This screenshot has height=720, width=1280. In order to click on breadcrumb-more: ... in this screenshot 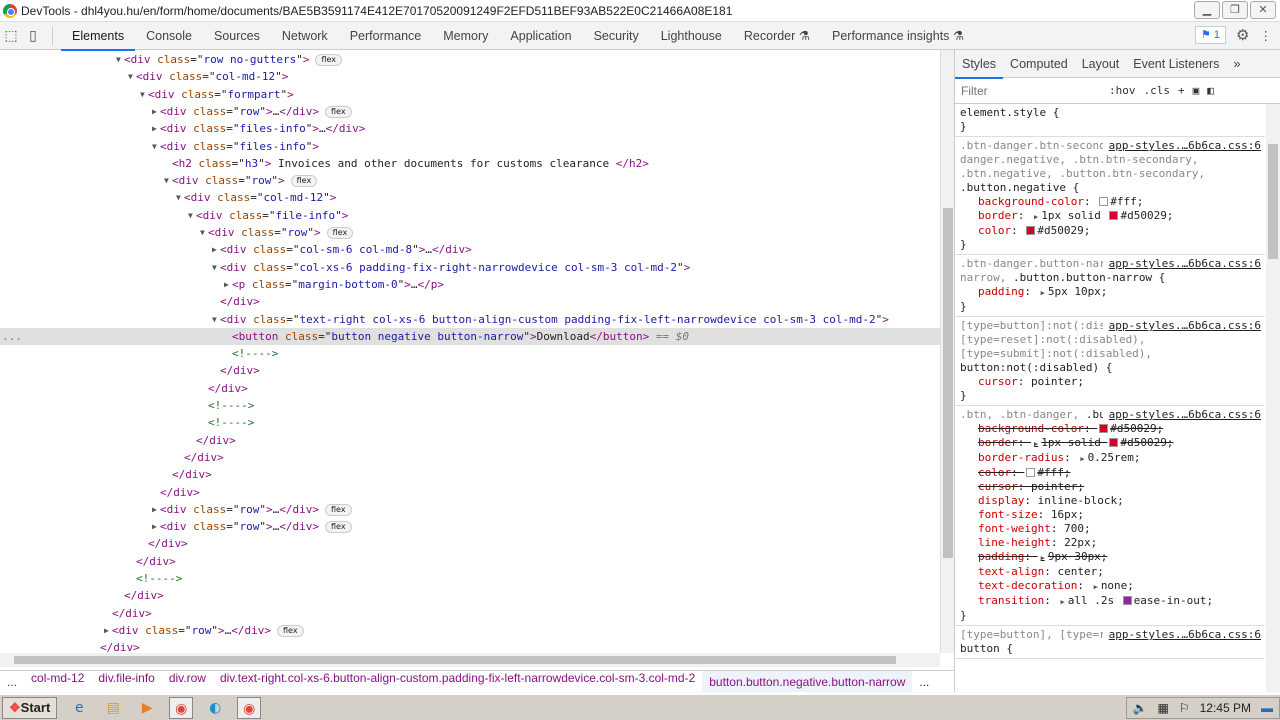, I will do `click(12, 682)`.